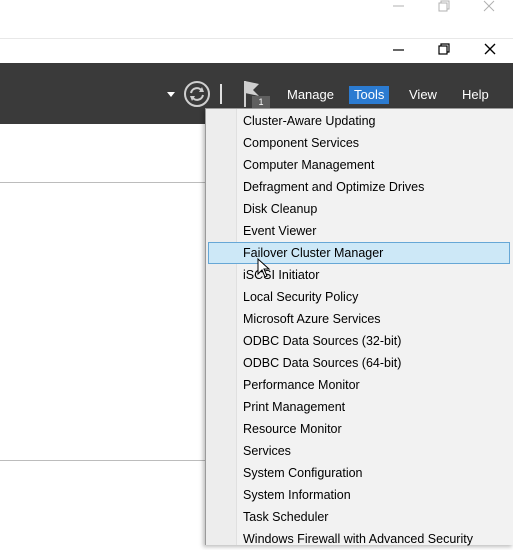  I want to click on content-header-band, so click(102, 153).